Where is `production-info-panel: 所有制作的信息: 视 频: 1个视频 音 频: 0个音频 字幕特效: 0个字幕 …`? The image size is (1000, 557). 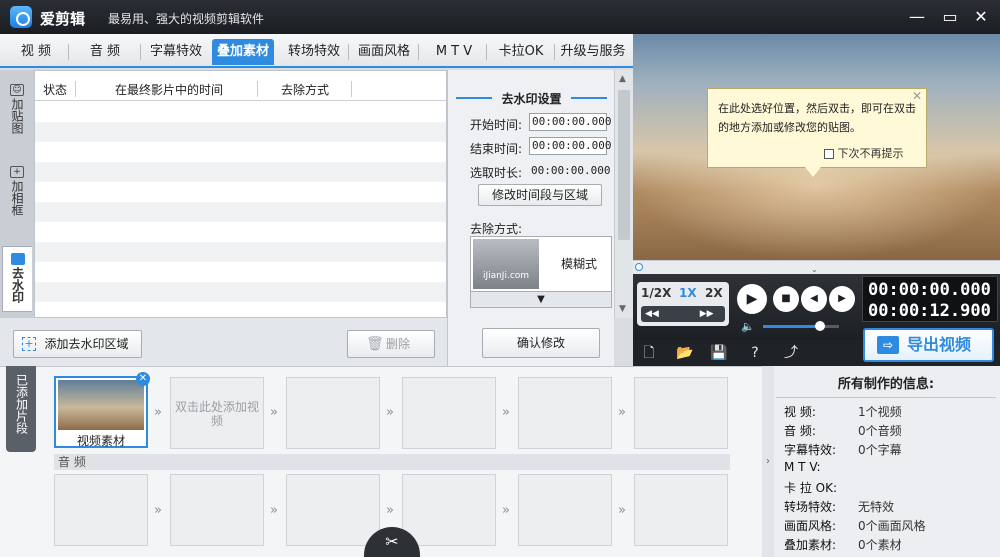
production-info-panel: 所有制作的信息: 视 频: 1个视频 音 频: 0个音频 字幕特效: 0个字幕 … is located at coordinates (887, 461).